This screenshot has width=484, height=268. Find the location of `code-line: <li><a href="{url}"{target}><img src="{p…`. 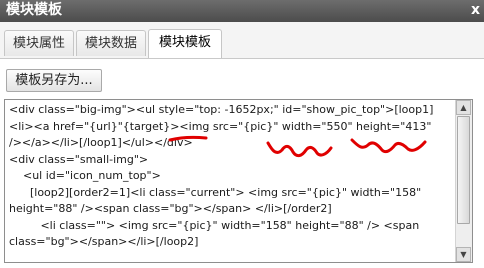

code-line: <li><a href="{url}"{target}><img src="{p… is located at coordinates (220, 126).